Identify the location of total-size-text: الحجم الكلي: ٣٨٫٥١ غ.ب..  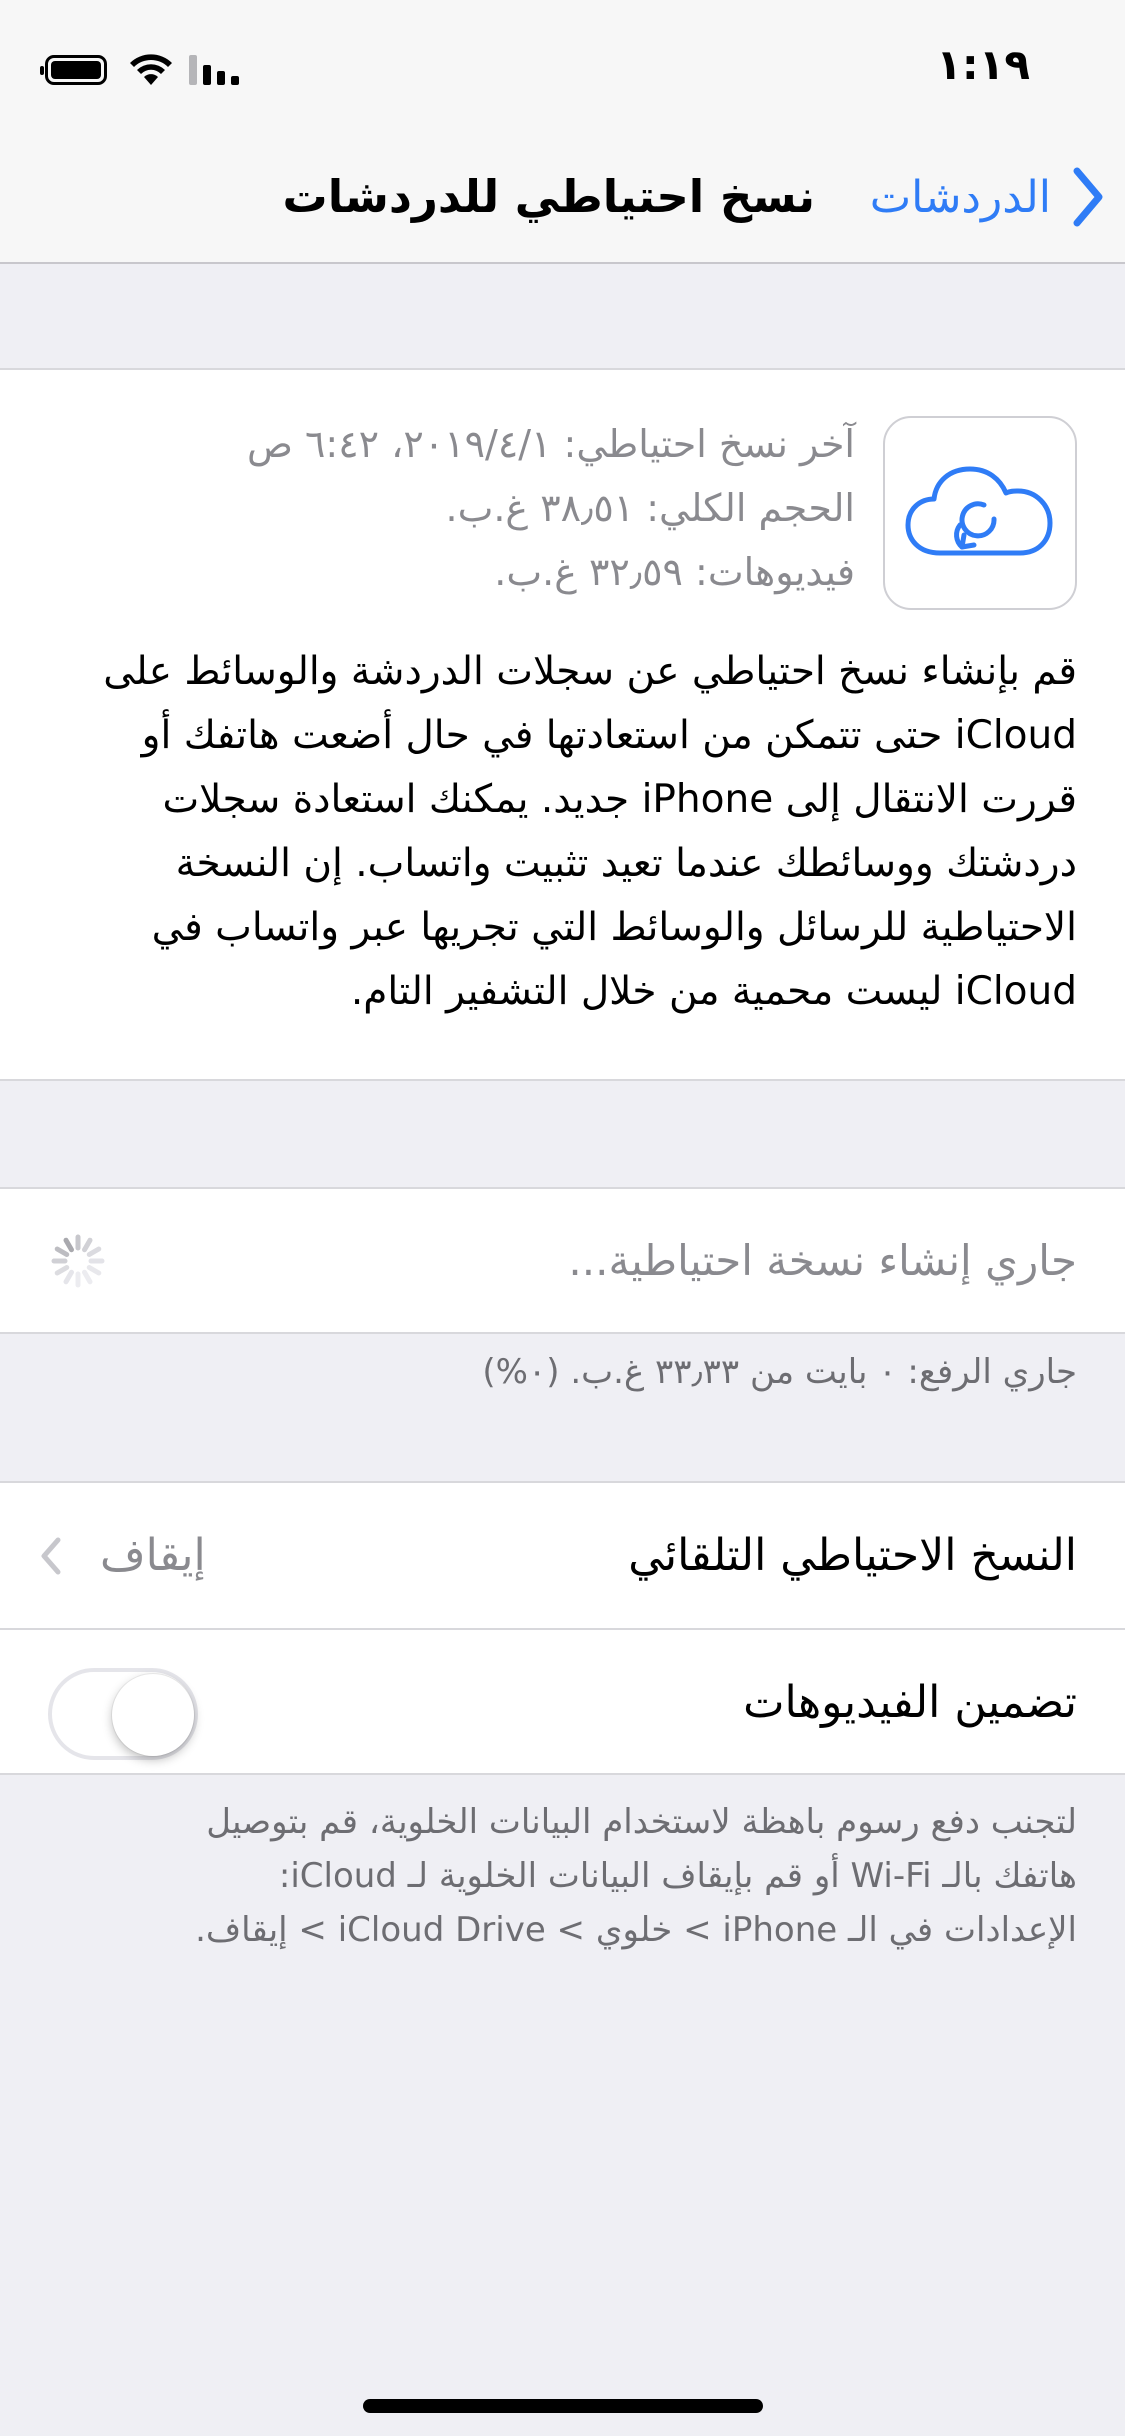
(650, 508).